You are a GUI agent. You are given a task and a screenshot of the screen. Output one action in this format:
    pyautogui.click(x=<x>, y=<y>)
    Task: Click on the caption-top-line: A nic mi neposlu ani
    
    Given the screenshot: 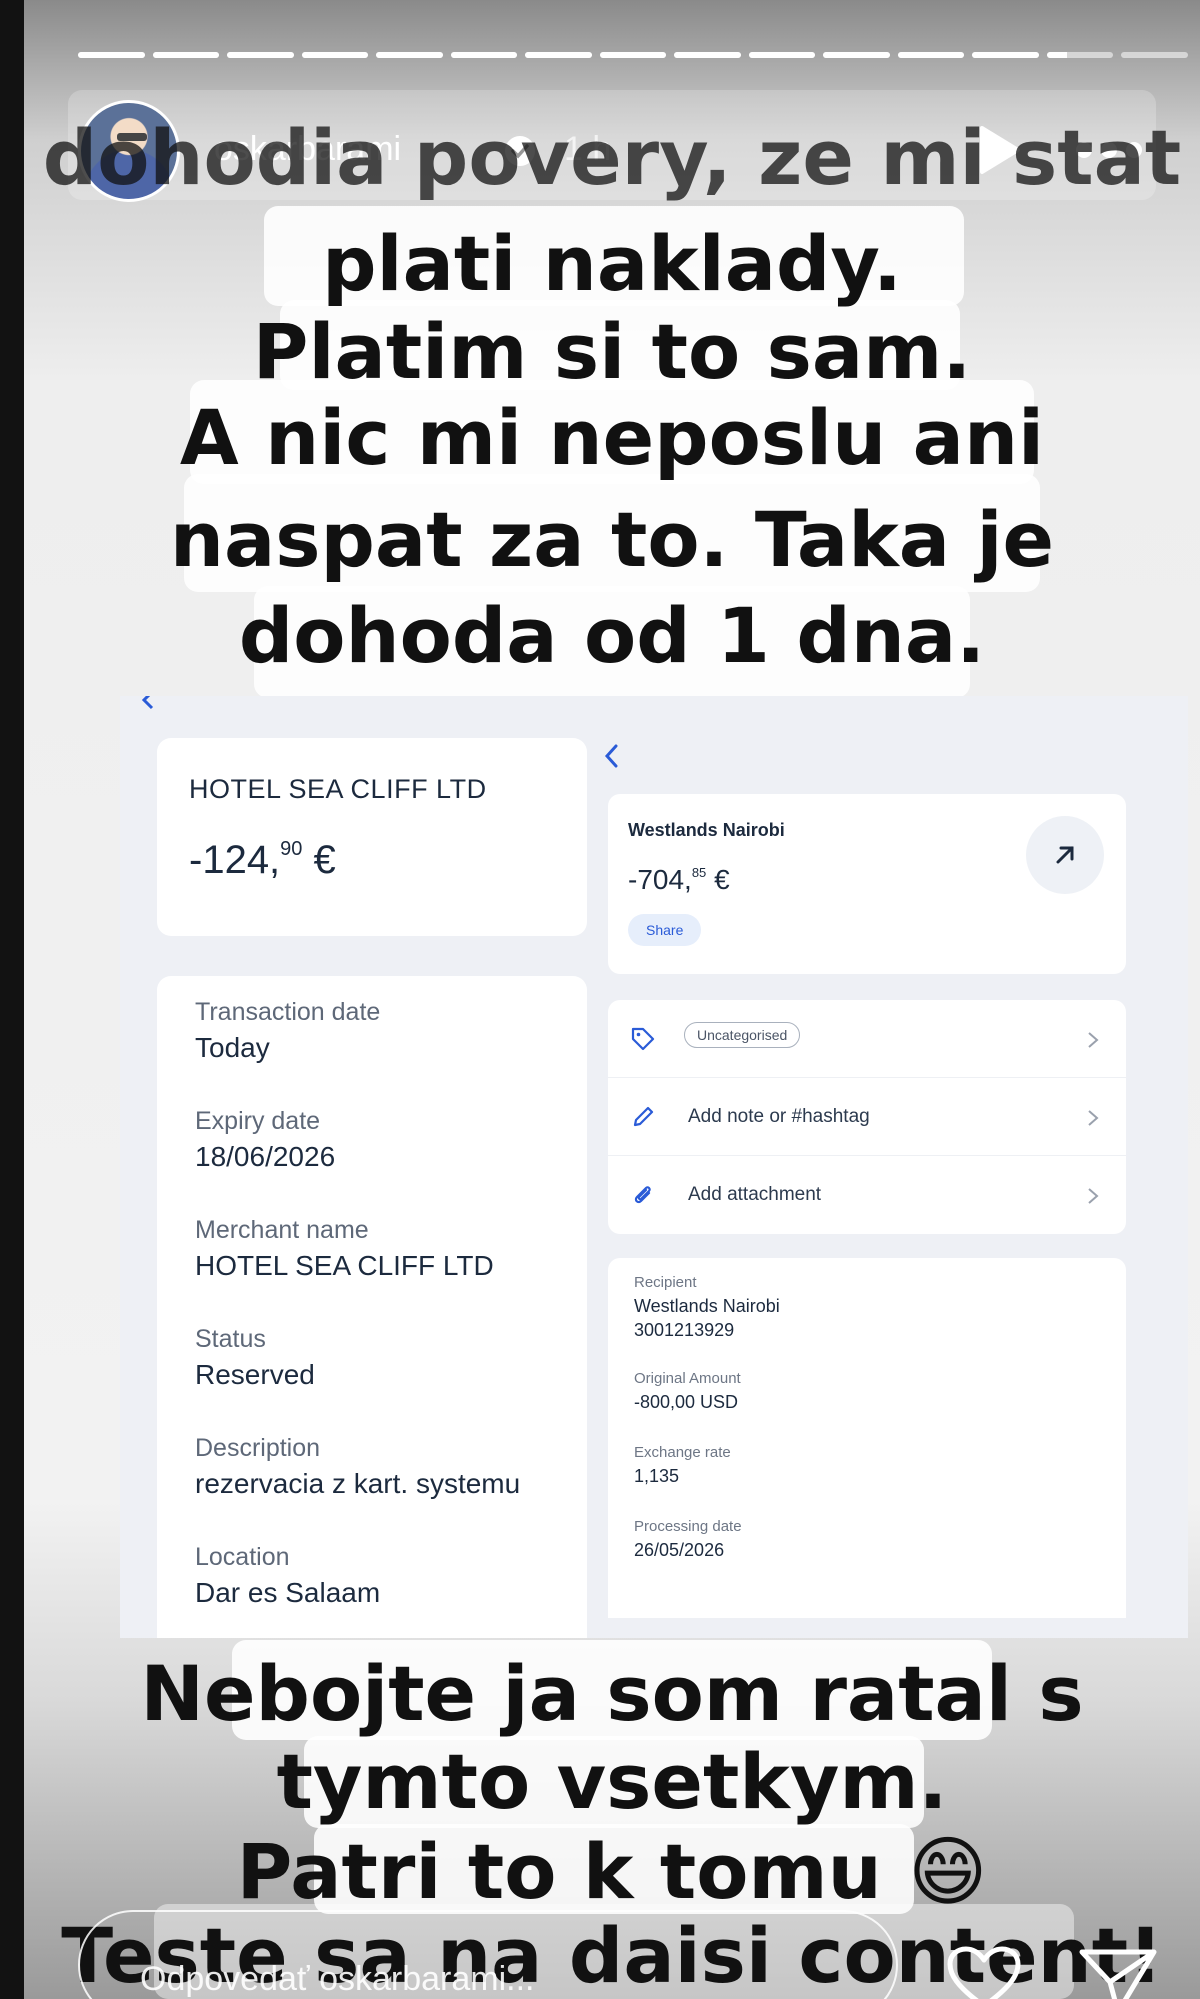 What is the action you would take?
    pyautogui.click(x=612, y=437)
    